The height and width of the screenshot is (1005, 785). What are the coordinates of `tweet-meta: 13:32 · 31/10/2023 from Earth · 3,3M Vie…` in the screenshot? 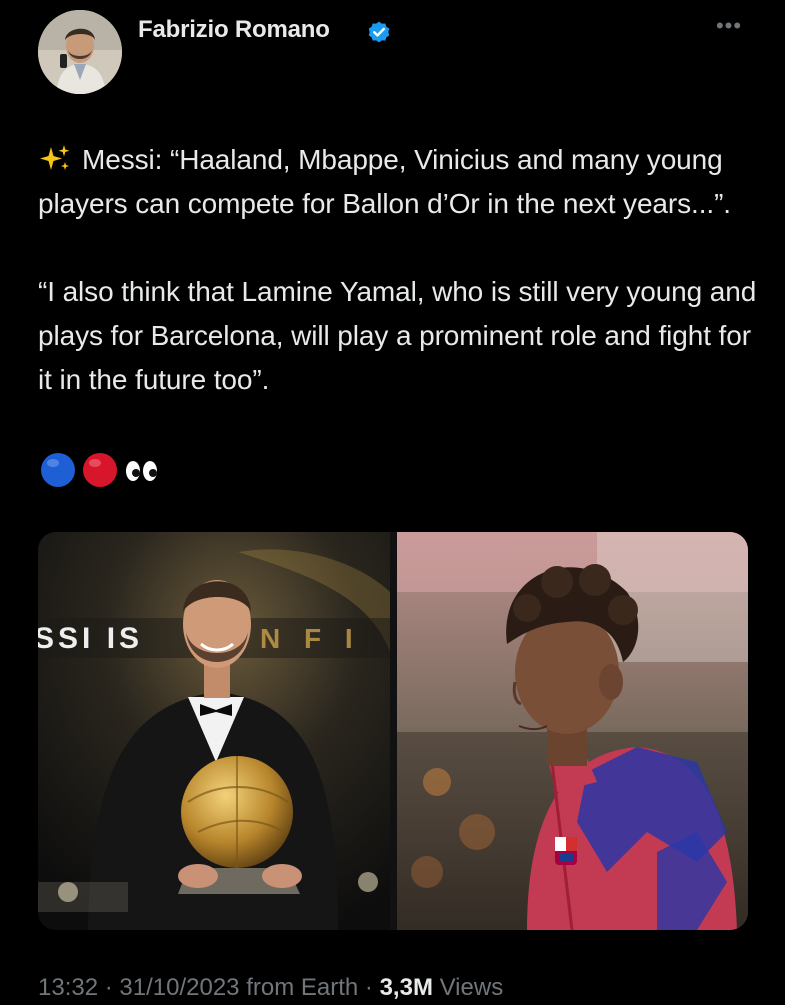 It's located at (270, 988).